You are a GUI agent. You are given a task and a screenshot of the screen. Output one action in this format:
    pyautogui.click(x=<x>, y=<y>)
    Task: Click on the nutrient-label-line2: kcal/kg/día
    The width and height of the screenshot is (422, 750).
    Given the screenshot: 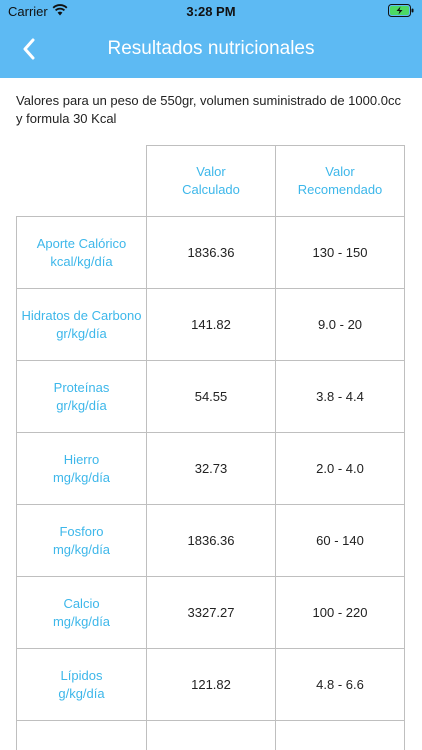 What is the action you would take?
    pyautogui.click(x=81, y=261)
    